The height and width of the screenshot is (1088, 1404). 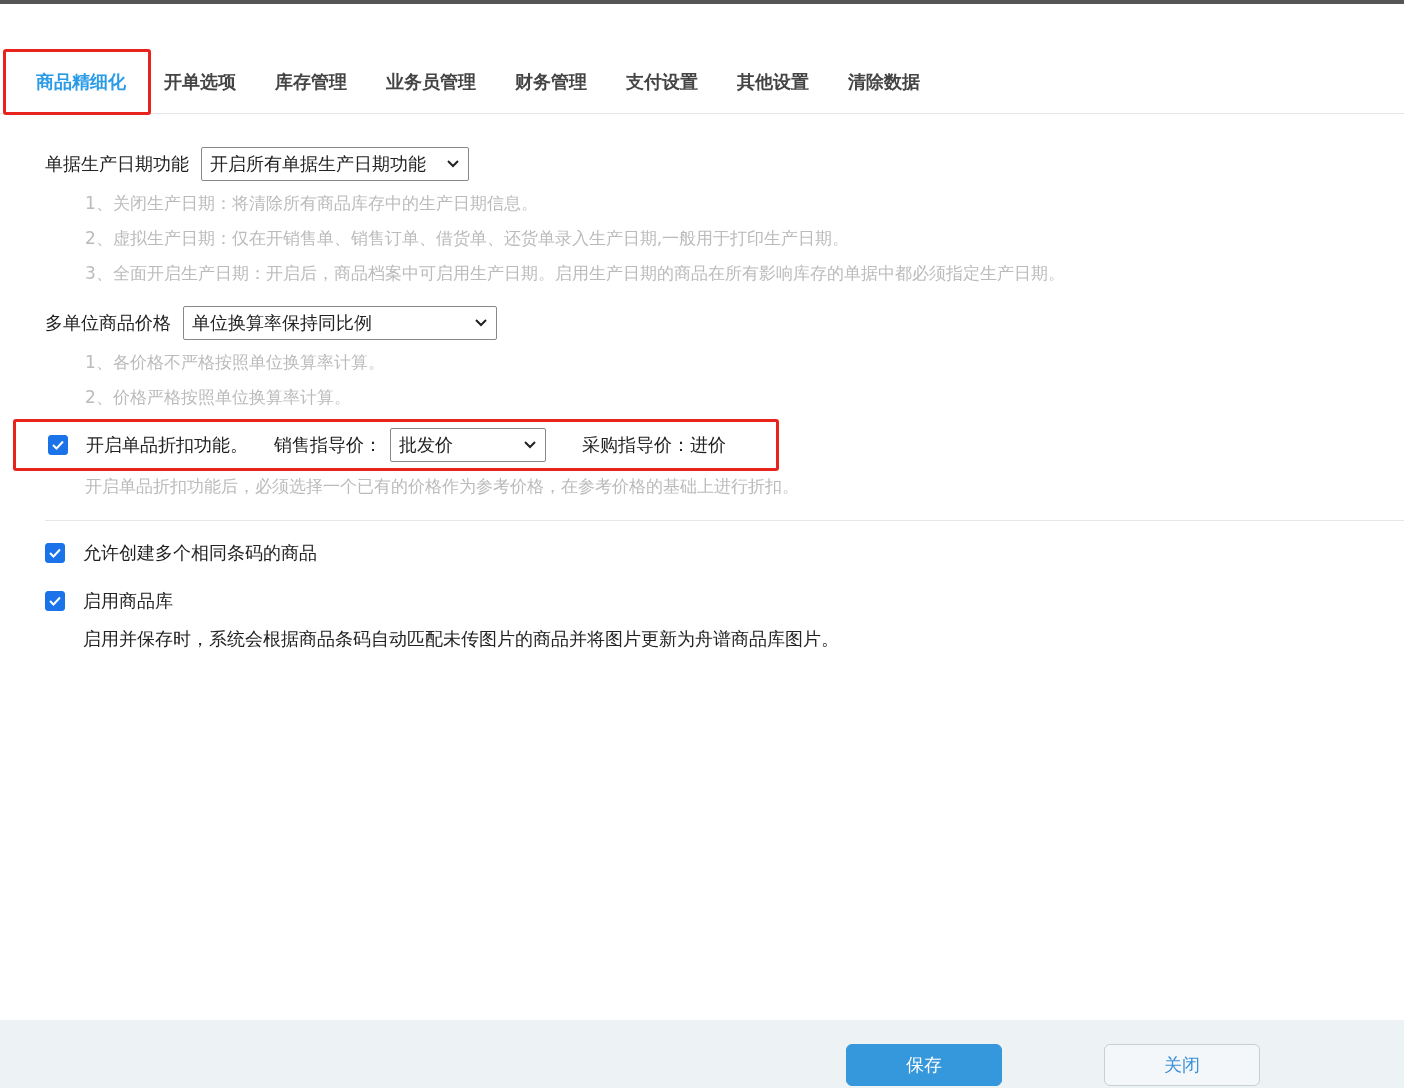 What do you see at coordinates (654, 445) in the screenshot?
I see `purchase-guide-text: 采购指导价：进价` at bounding box center [654, 445].